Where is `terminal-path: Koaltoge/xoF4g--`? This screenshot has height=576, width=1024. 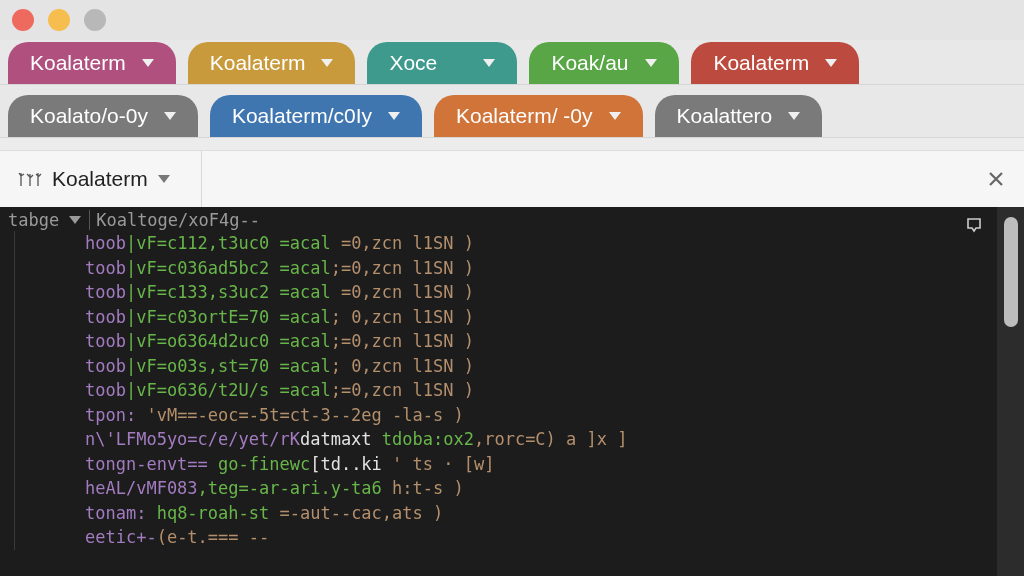
terminal-path: Koaltoge/xoF4g-- is located at coordinates (177, 220).